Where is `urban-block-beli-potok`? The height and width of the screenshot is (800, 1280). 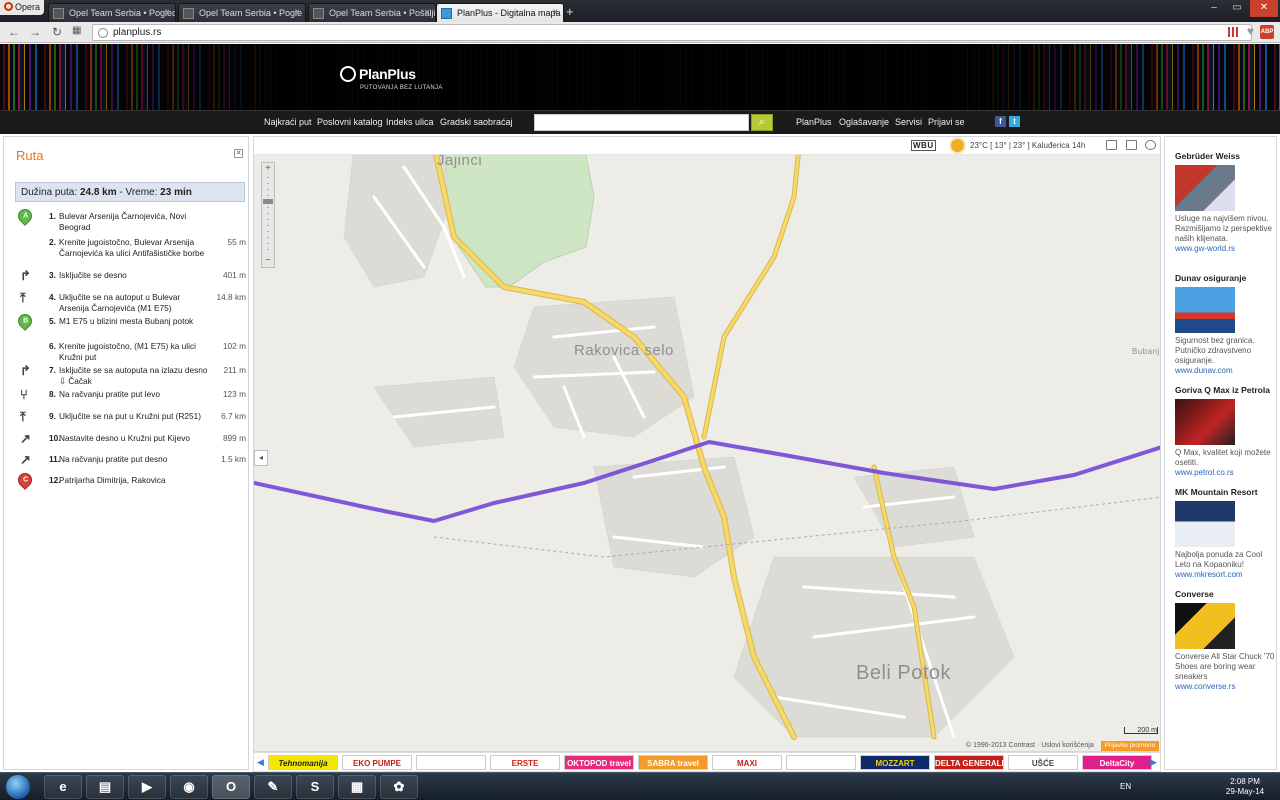
urban-block-beli-potok is located at coordinates (874, 647).